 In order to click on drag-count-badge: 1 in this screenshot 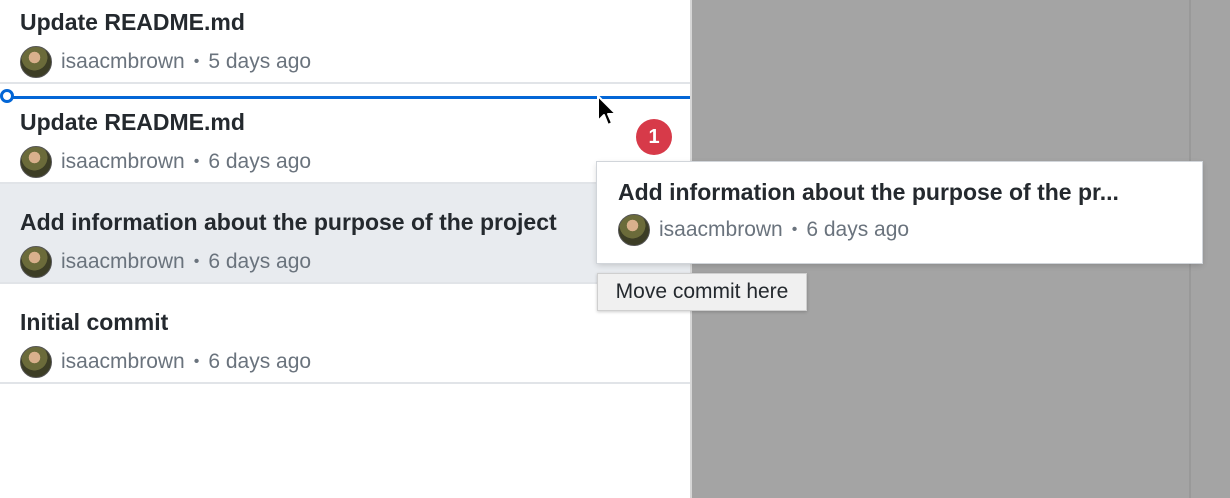, I will do `click(654, 137)`.